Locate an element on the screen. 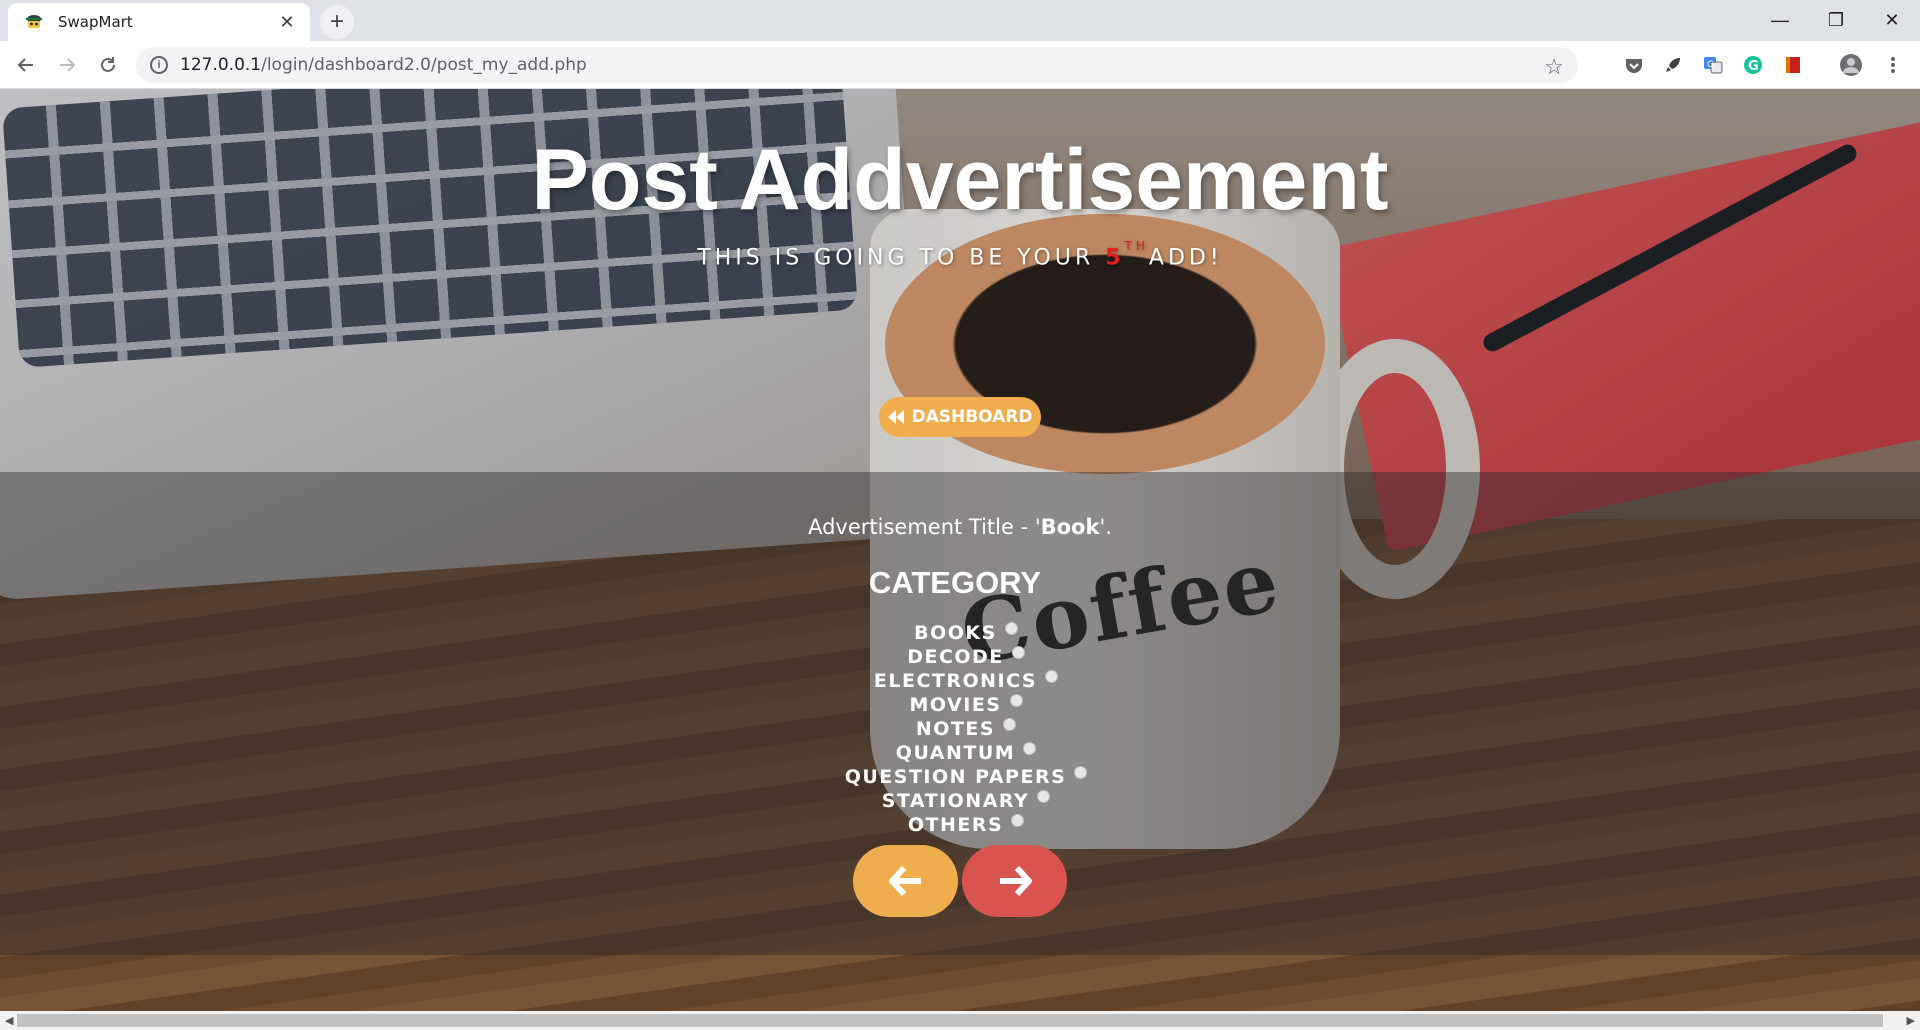  page-subtitle: This is going to be your 5thadd! is located at coordinates (960, 255).